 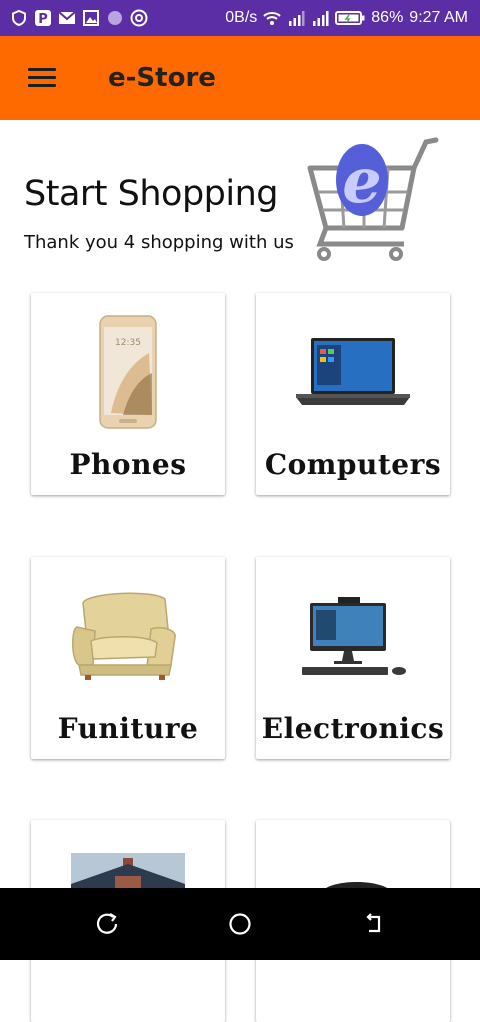 I want to click on category-card-electronics: Electronics, so click(x=353, y=658).